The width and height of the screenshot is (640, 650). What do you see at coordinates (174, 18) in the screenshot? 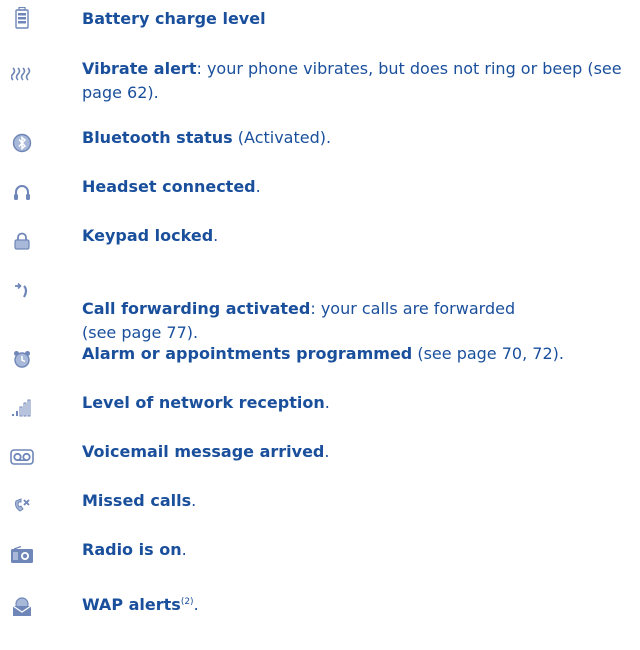
I see `item-label: Battery charge level` at bounding box center [174, 18].